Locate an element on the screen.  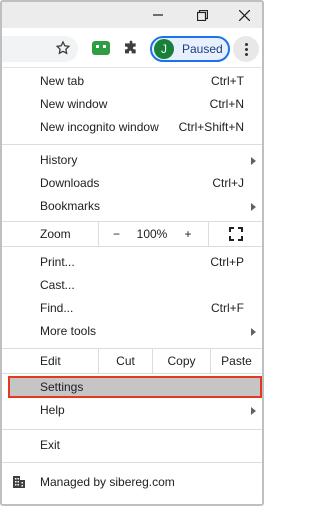
menu-item-shortcut: Ctrl+Shift+N is located at coordinates (211, 127).